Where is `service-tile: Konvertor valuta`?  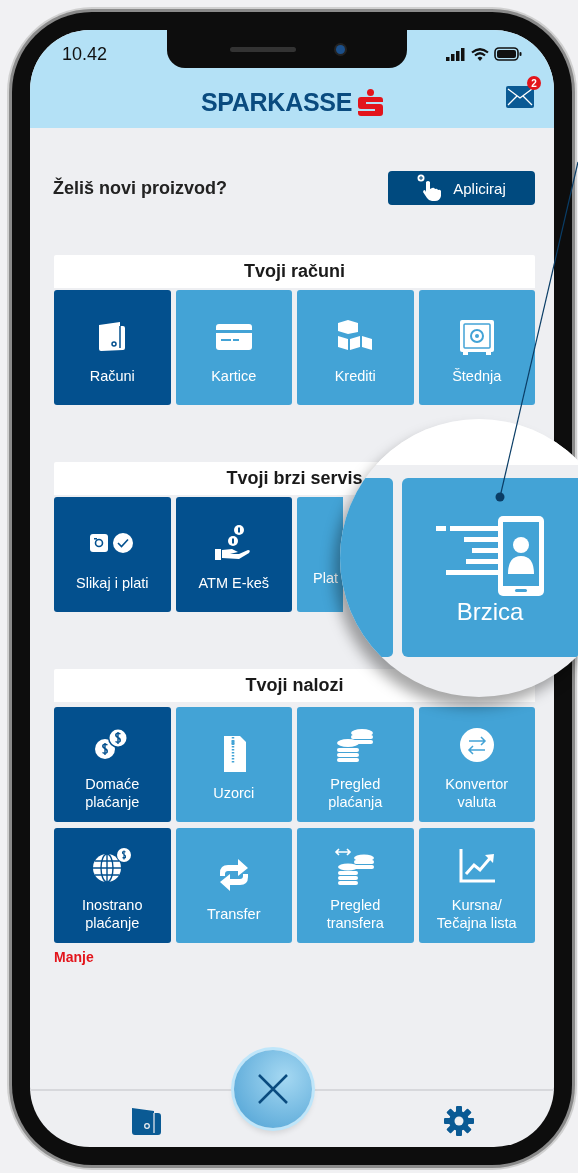
service-tile: Konvertor valuta is located at coordinates (476, 764).